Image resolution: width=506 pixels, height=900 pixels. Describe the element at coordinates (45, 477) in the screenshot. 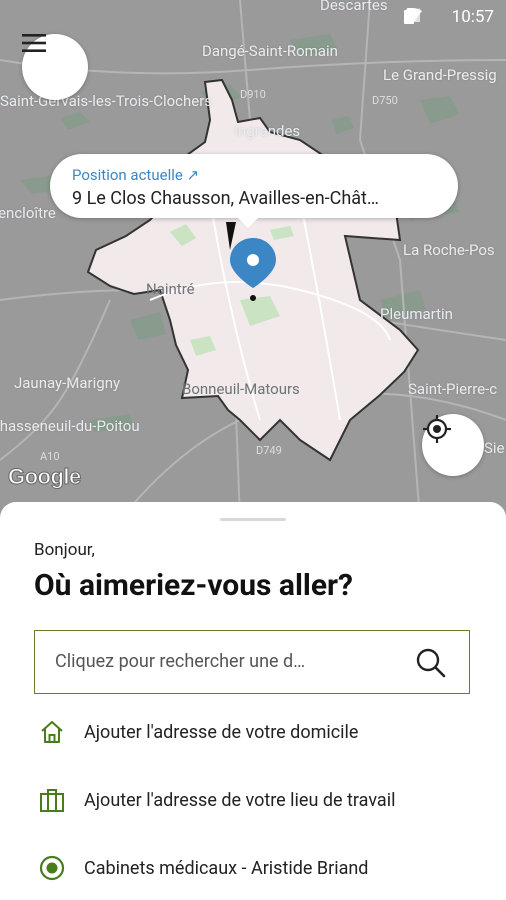

I see `google-logo: Google` at that location.